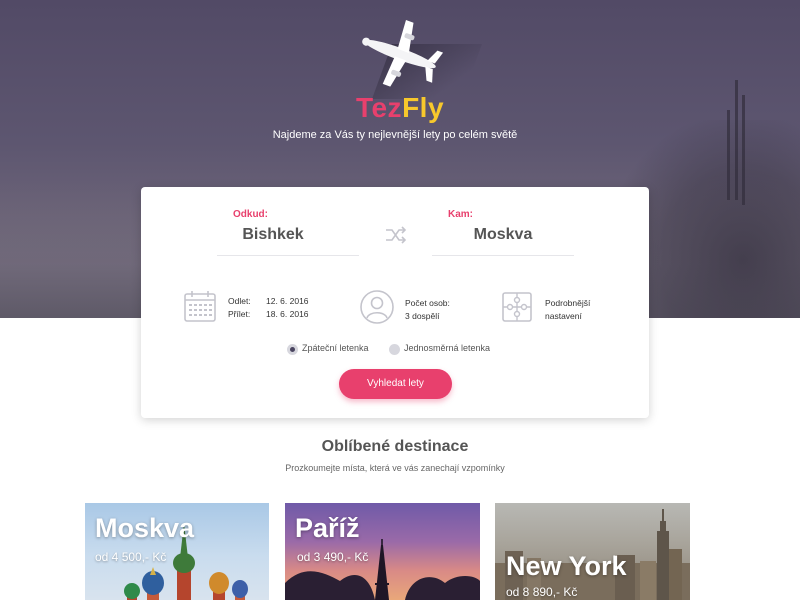 The width and height of the screenshot is (800, 600). I want to click on destination-price: od 8 890,- Kč, so click(542, 592).